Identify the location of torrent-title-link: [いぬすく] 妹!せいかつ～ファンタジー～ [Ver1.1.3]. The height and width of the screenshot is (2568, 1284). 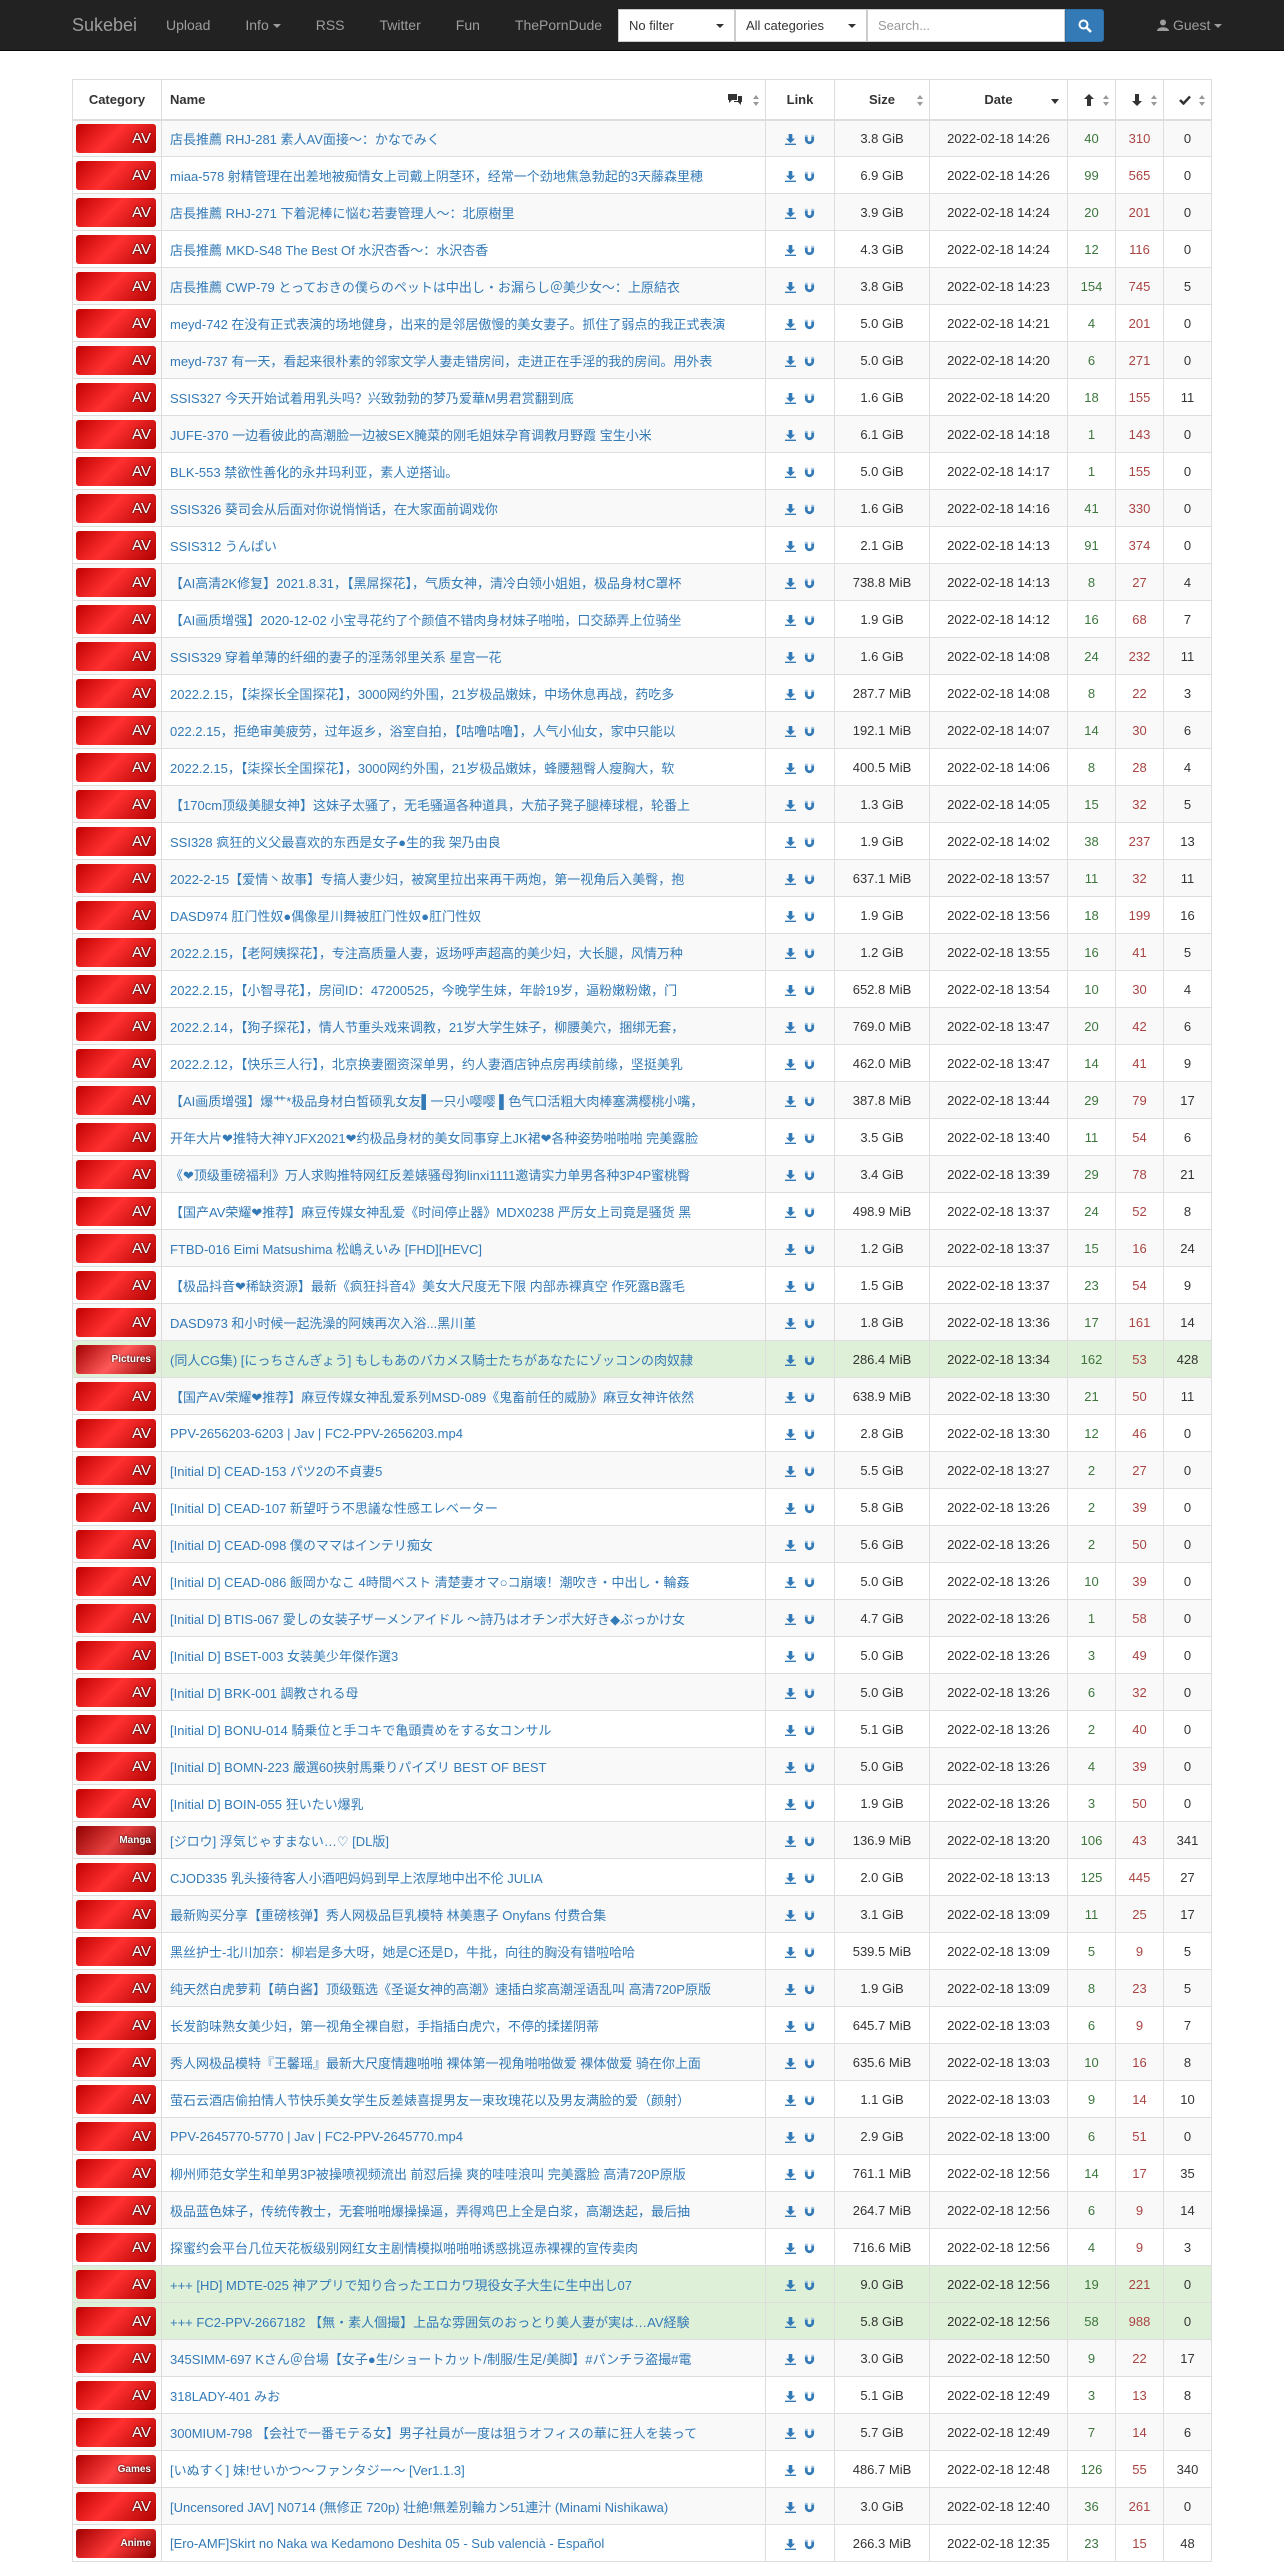
(463, 2469).